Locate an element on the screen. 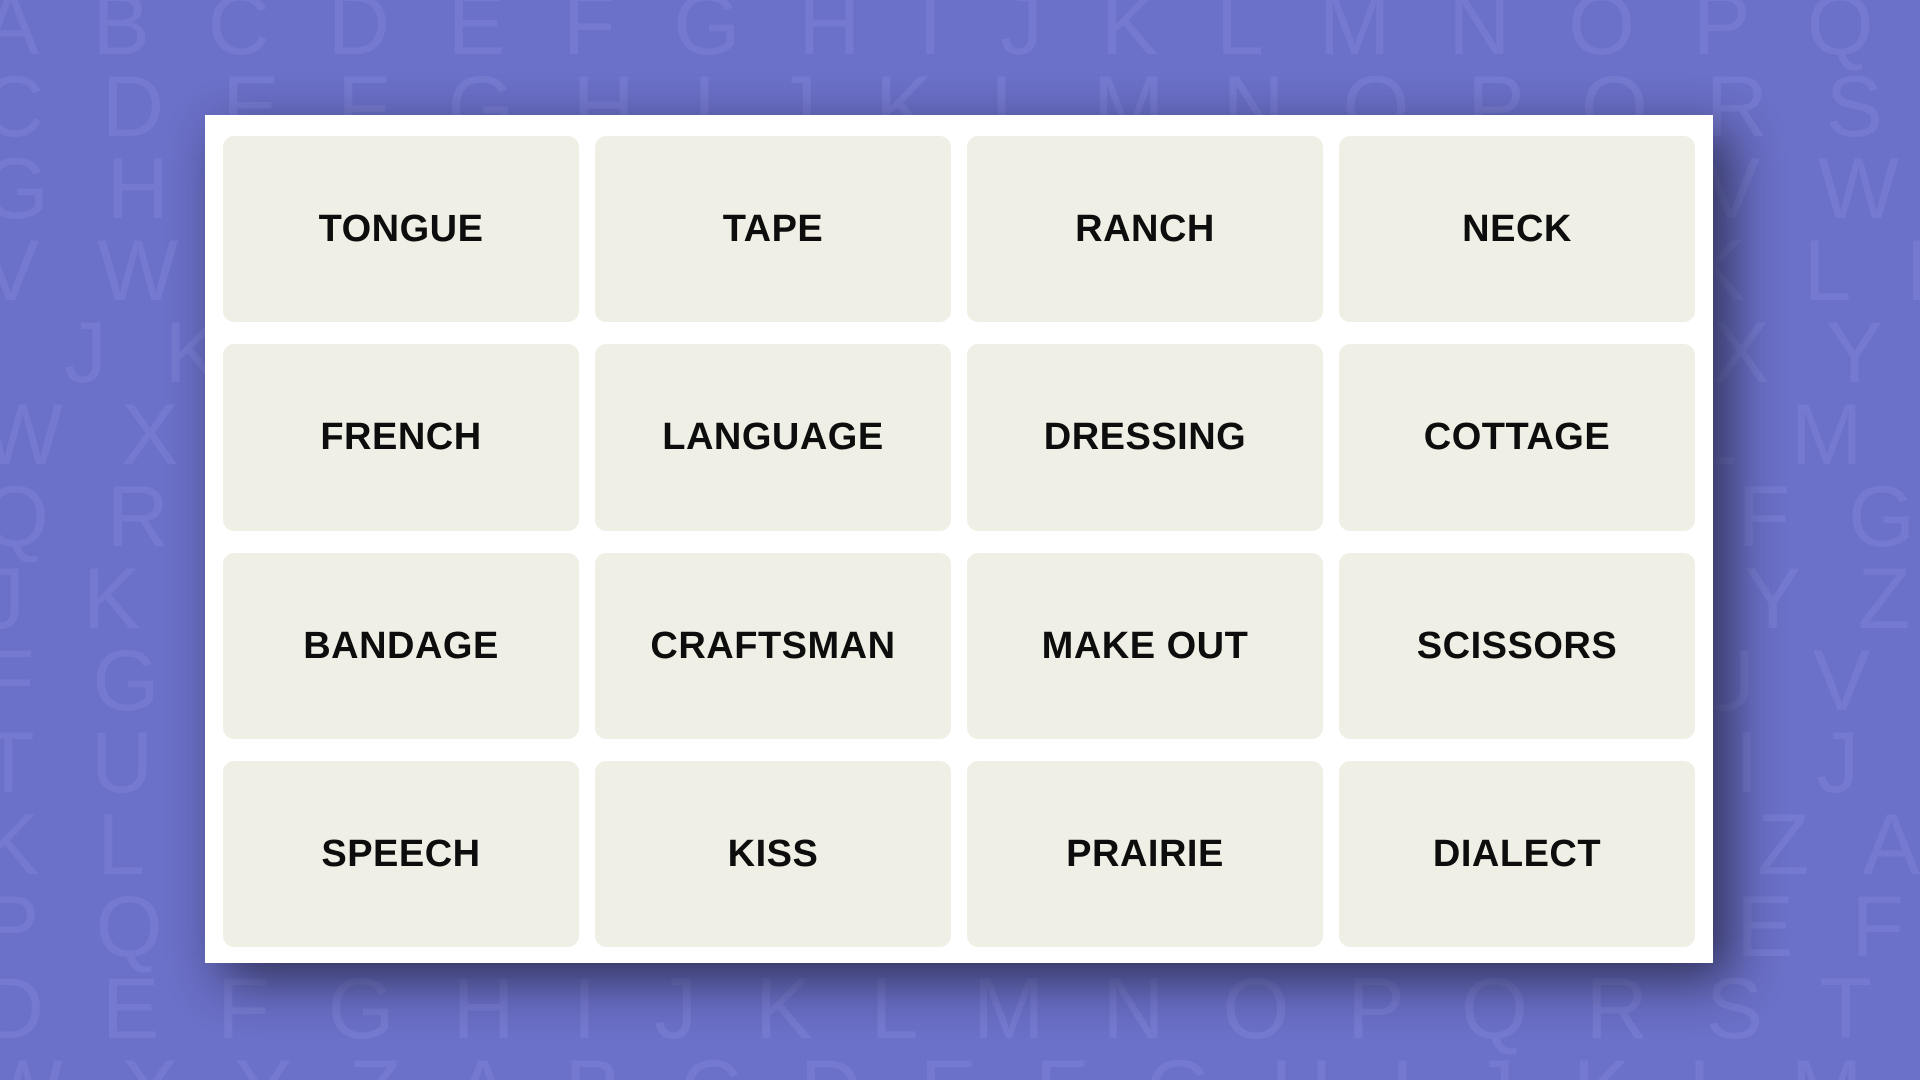  word-tile-label: DIALECT is located at coordinates (1517, 853).